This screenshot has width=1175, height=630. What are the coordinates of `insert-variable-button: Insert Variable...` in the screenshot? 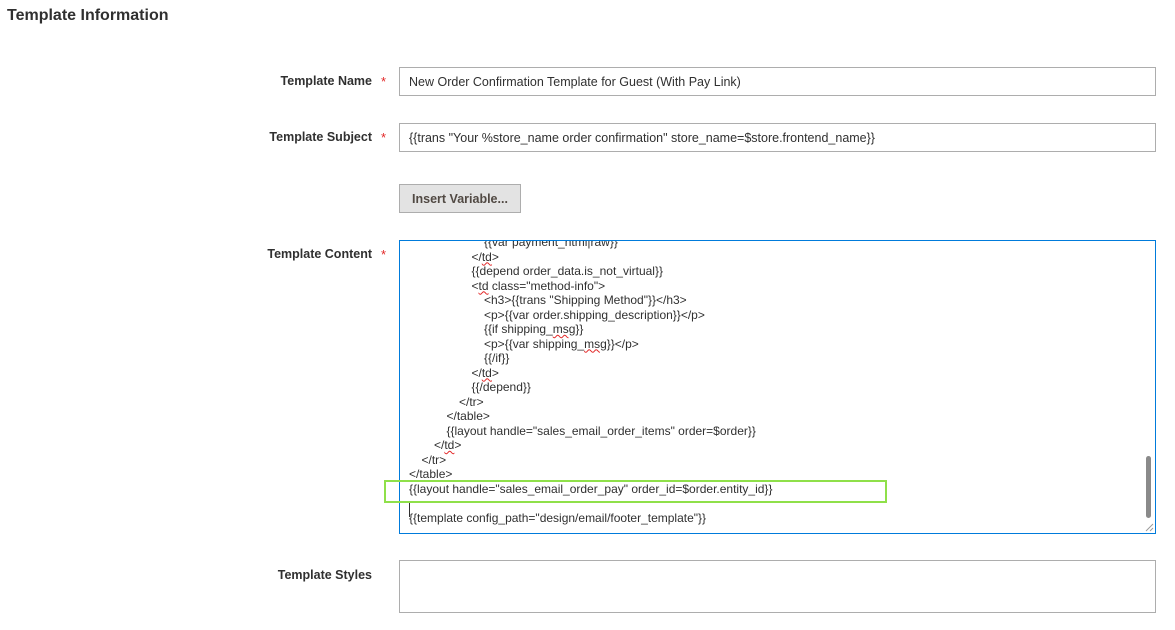 It's located at (460, 198).